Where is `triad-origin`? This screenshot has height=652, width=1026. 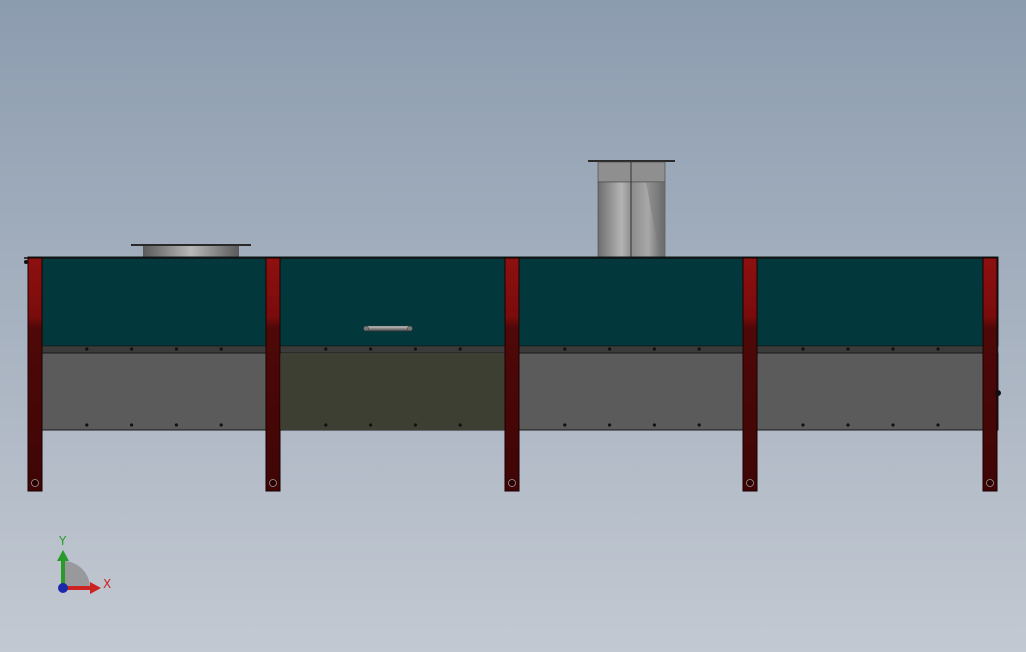
triad-origin is located at coordinates (63, 588).